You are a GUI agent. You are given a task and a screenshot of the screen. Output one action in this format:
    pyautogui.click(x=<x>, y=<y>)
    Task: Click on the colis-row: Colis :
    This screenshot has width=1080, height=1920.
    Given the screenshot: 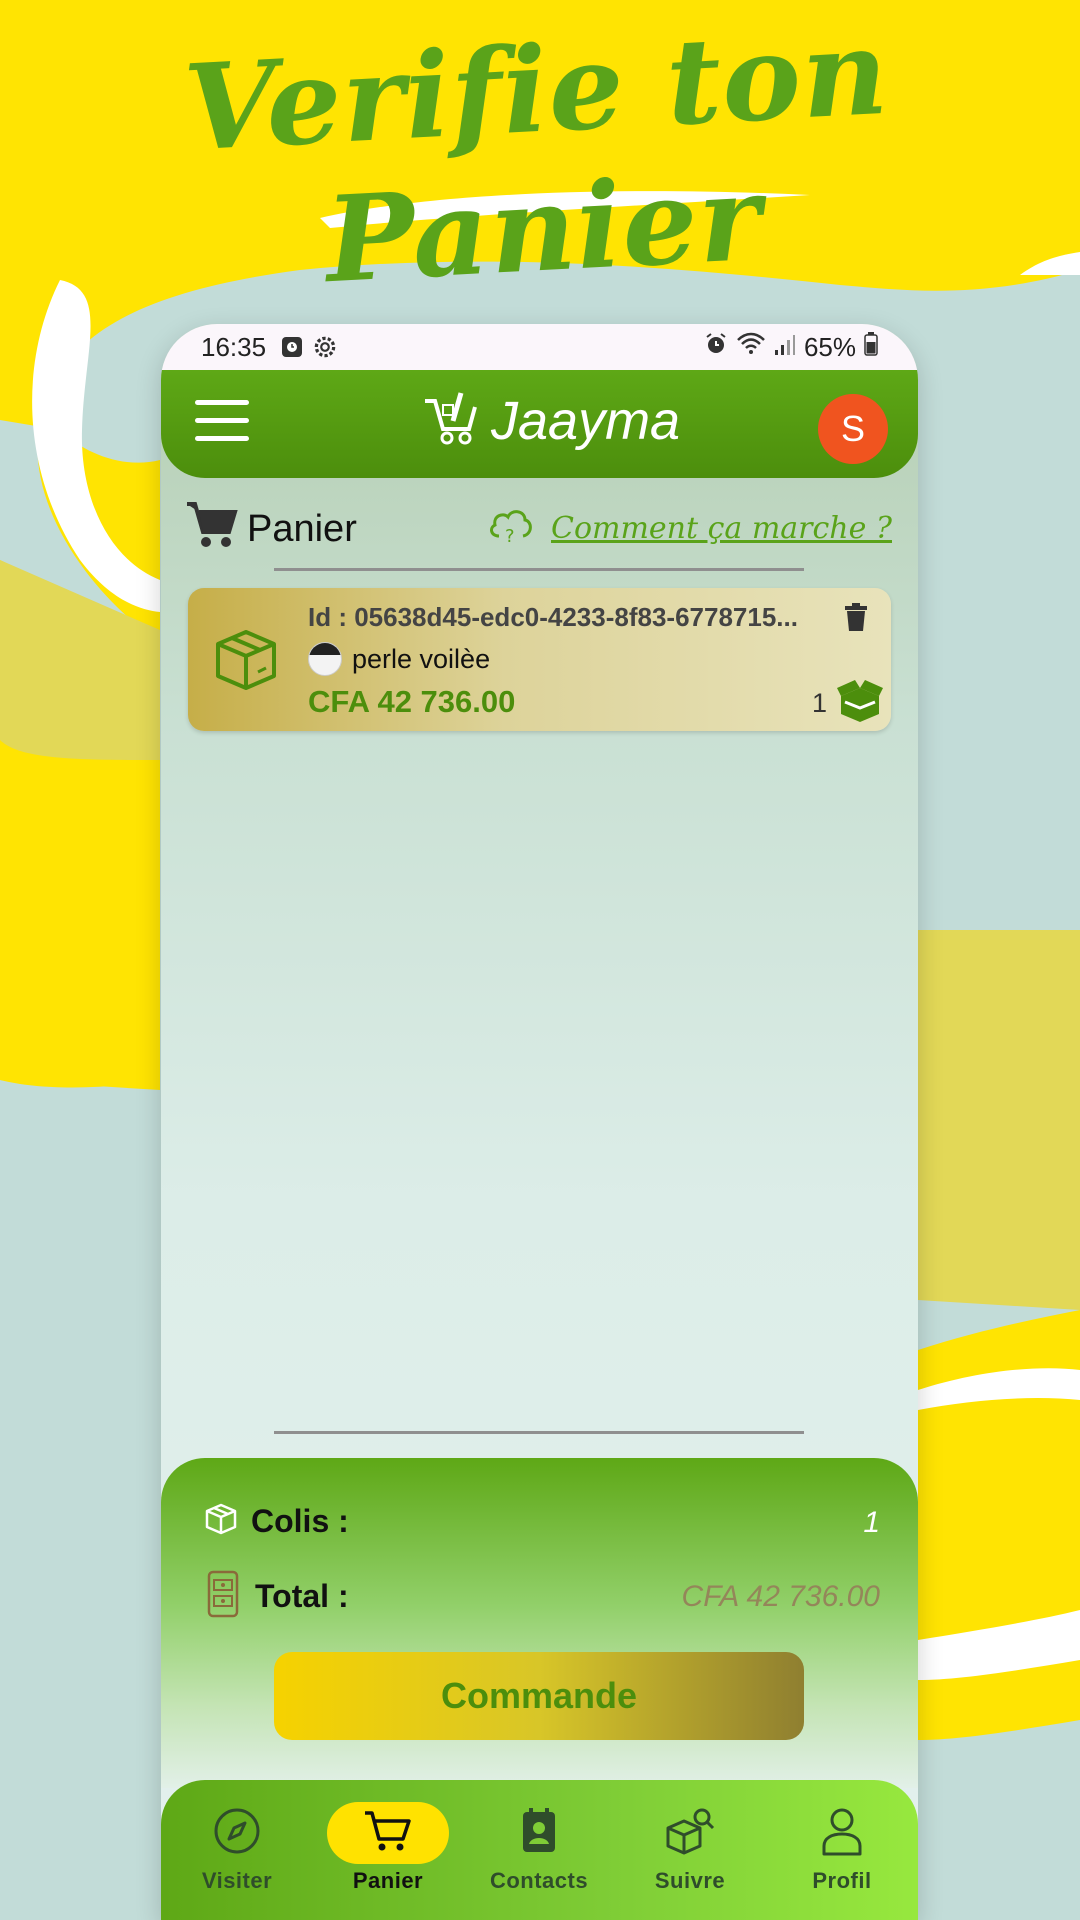 What is the action you would take?
    pyautogui.click(x=276, y=1521)
    